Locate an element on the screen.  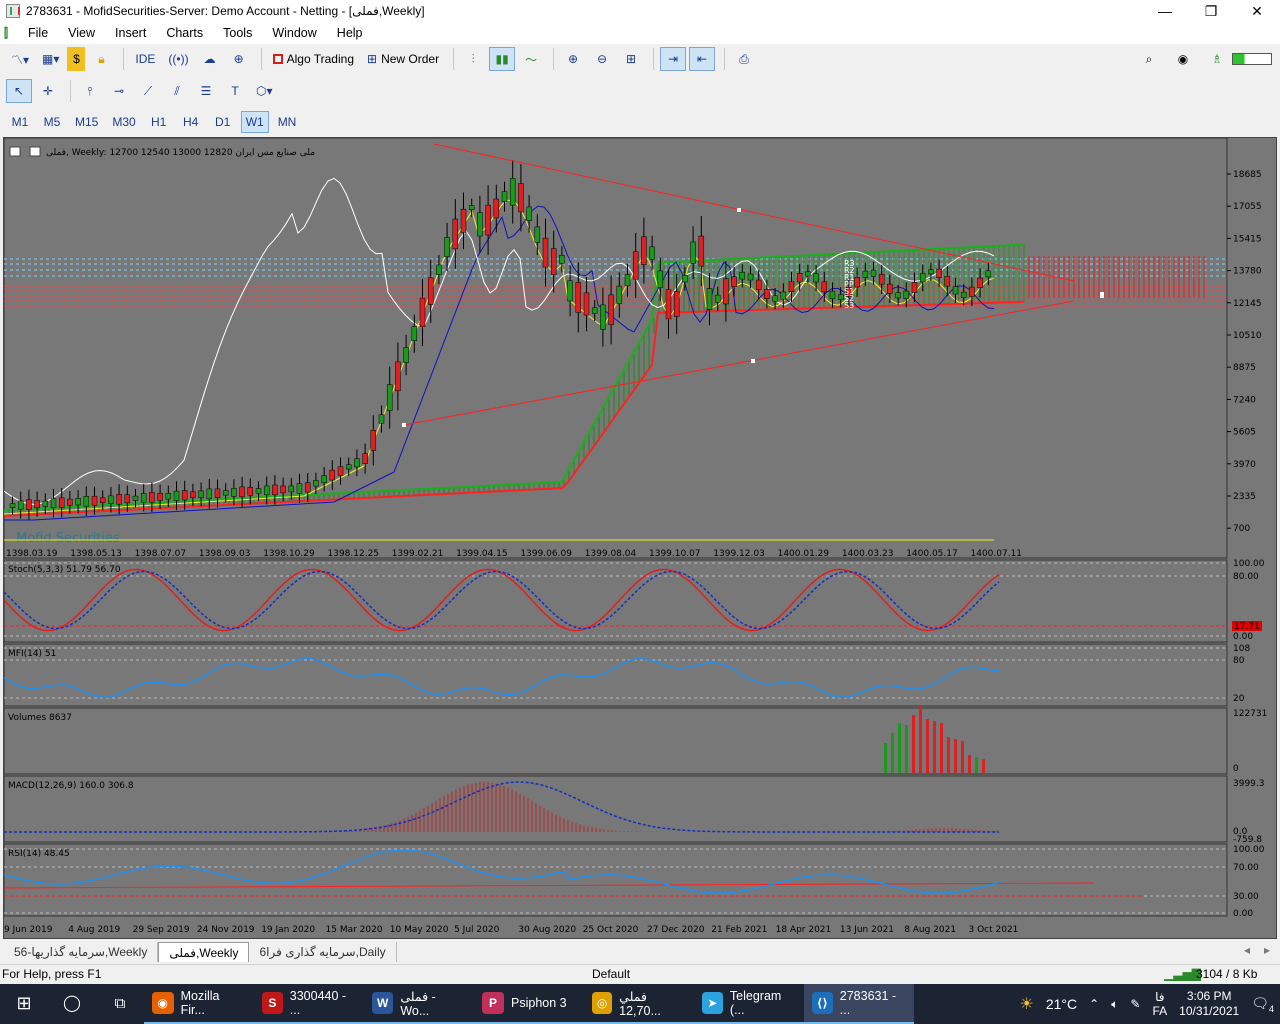
date-tick: 1400.07.11 is located at coordinates (997, 554).